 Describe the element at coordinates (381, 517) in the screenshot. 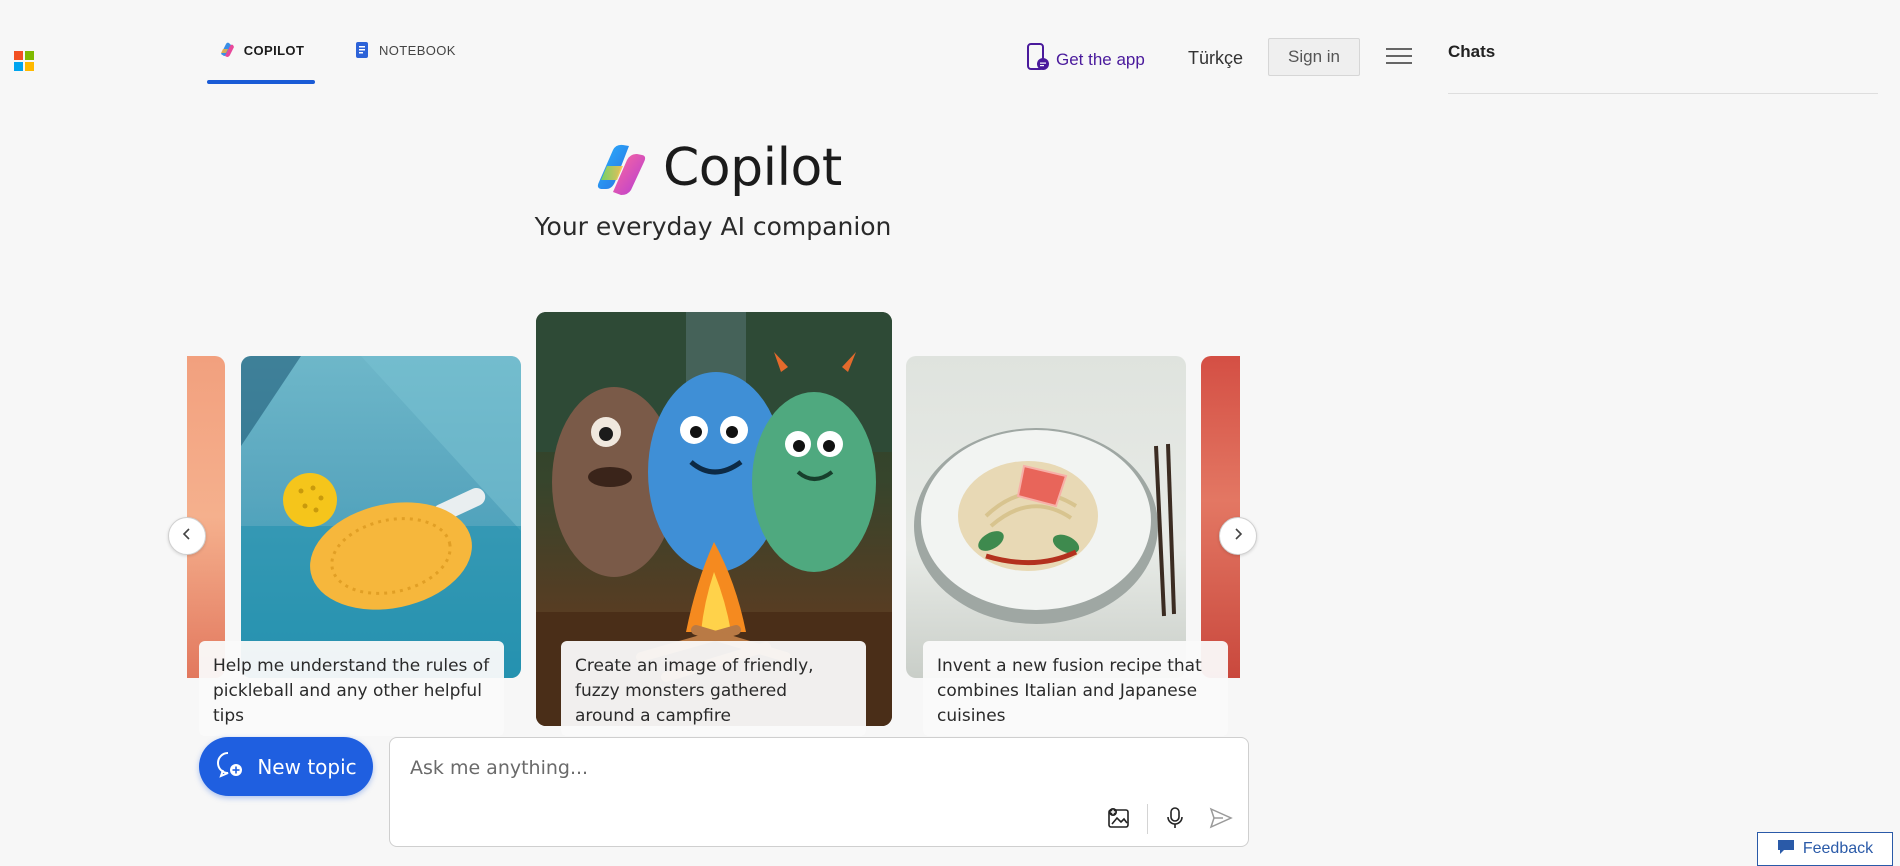

I see `card-pickleball-image` at that location.